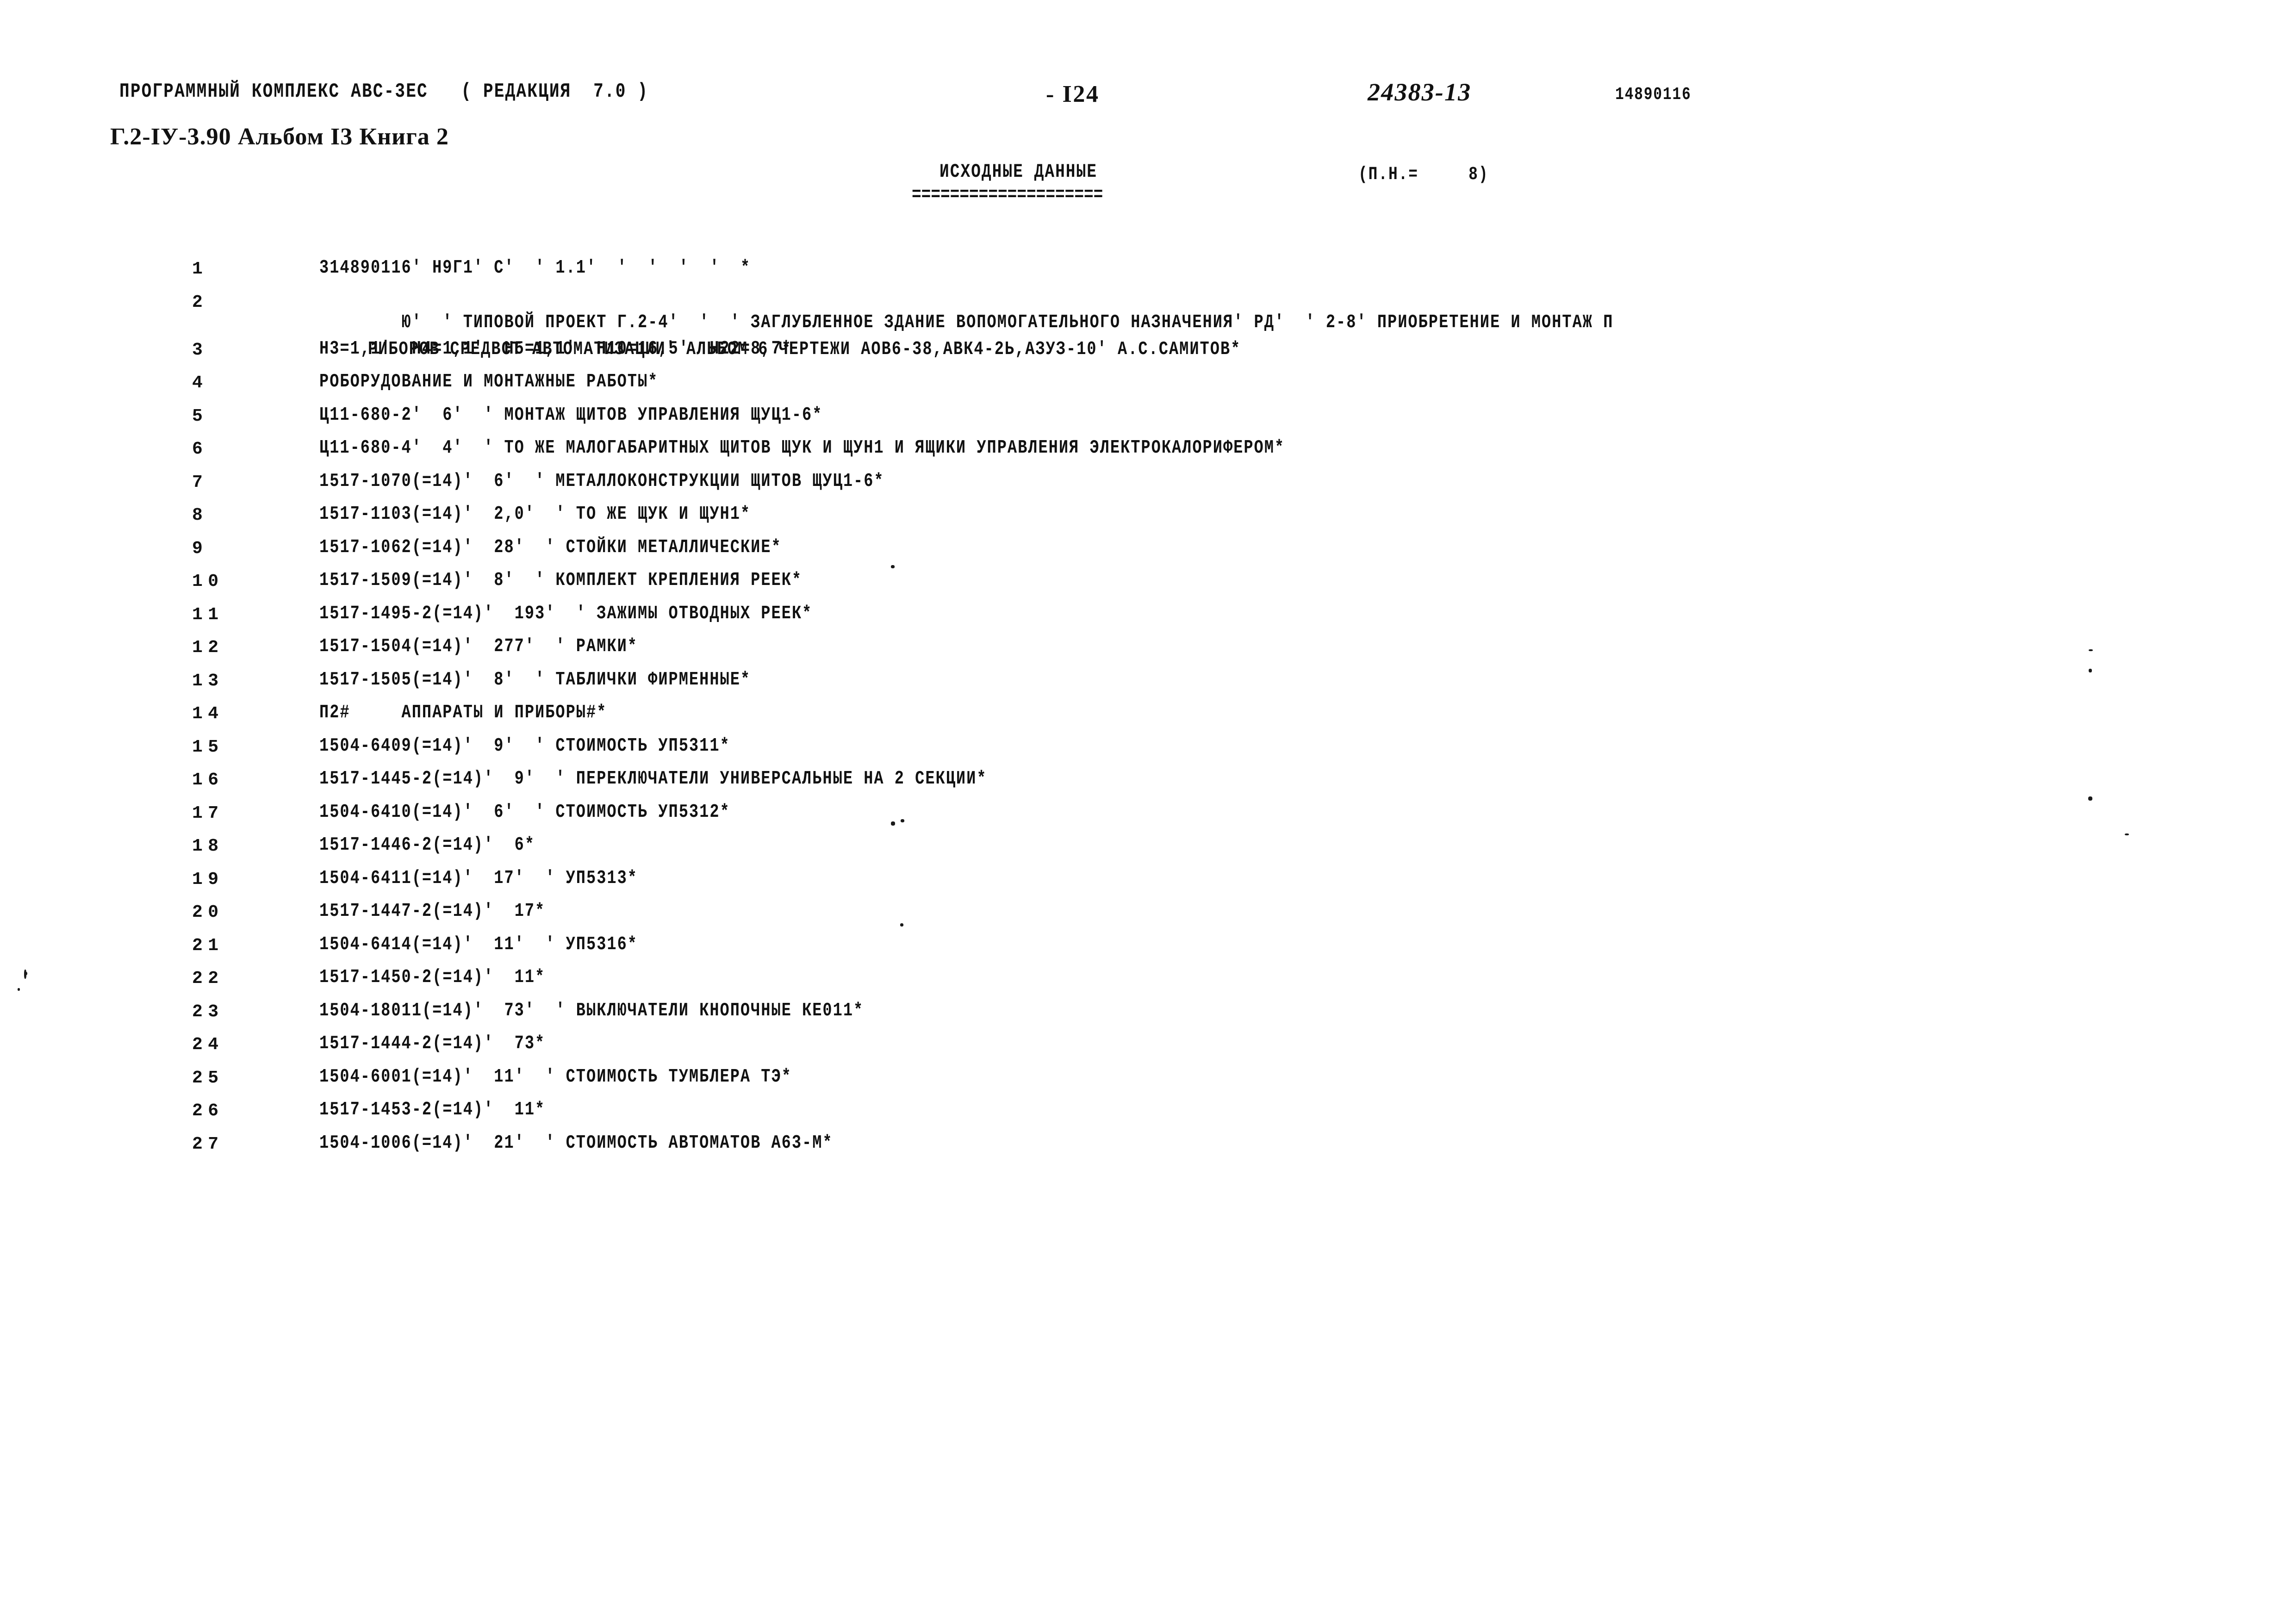 This screenshot has height=1623, width=2296. Describe the element at coordinates (1007, 195) in the screenshot. I see `section-title-rule: ====================` at that location.